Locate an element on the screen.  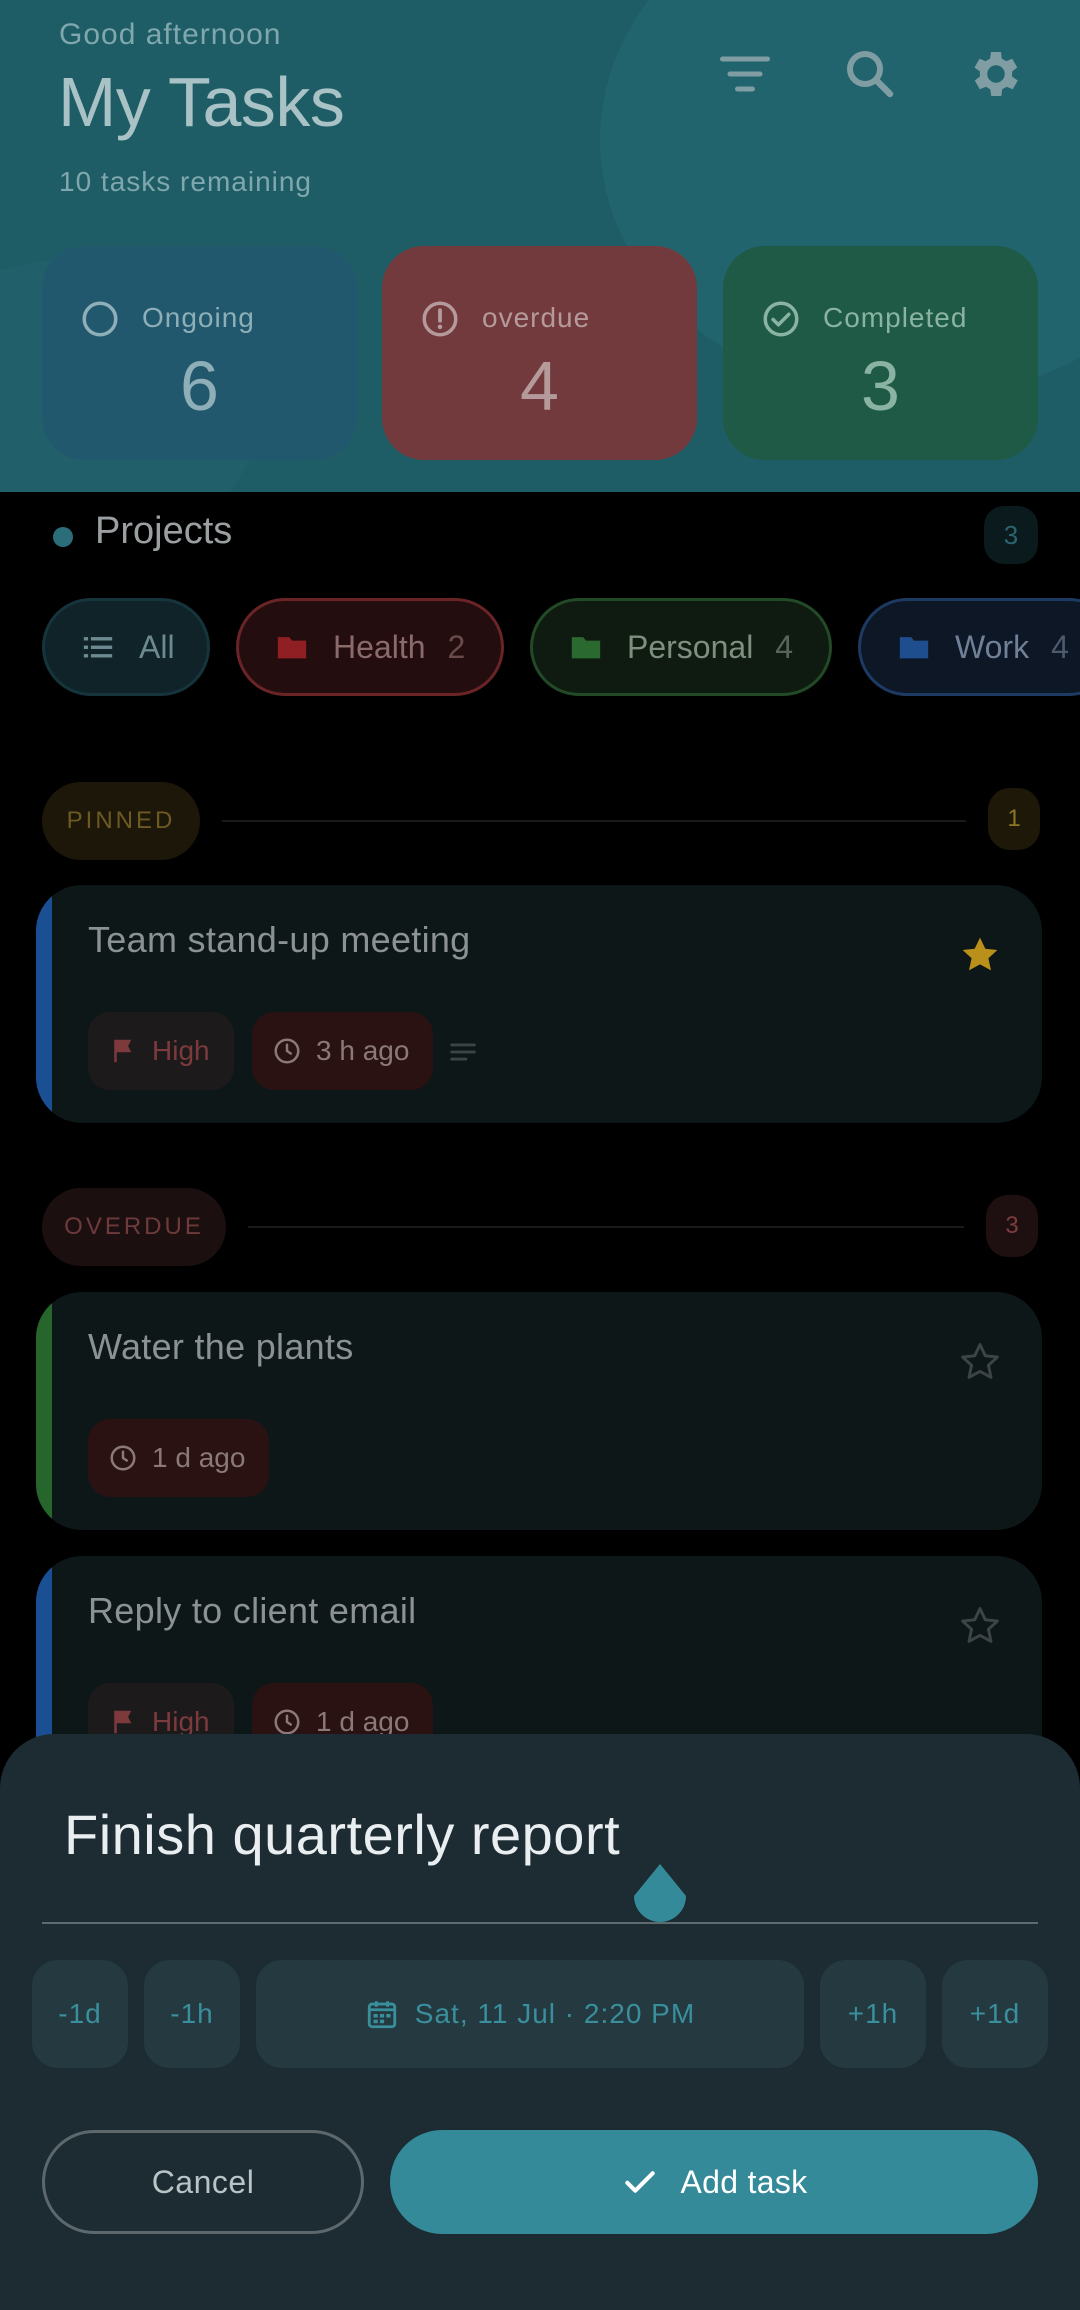
list-icon is located at coordinates (98, 647).